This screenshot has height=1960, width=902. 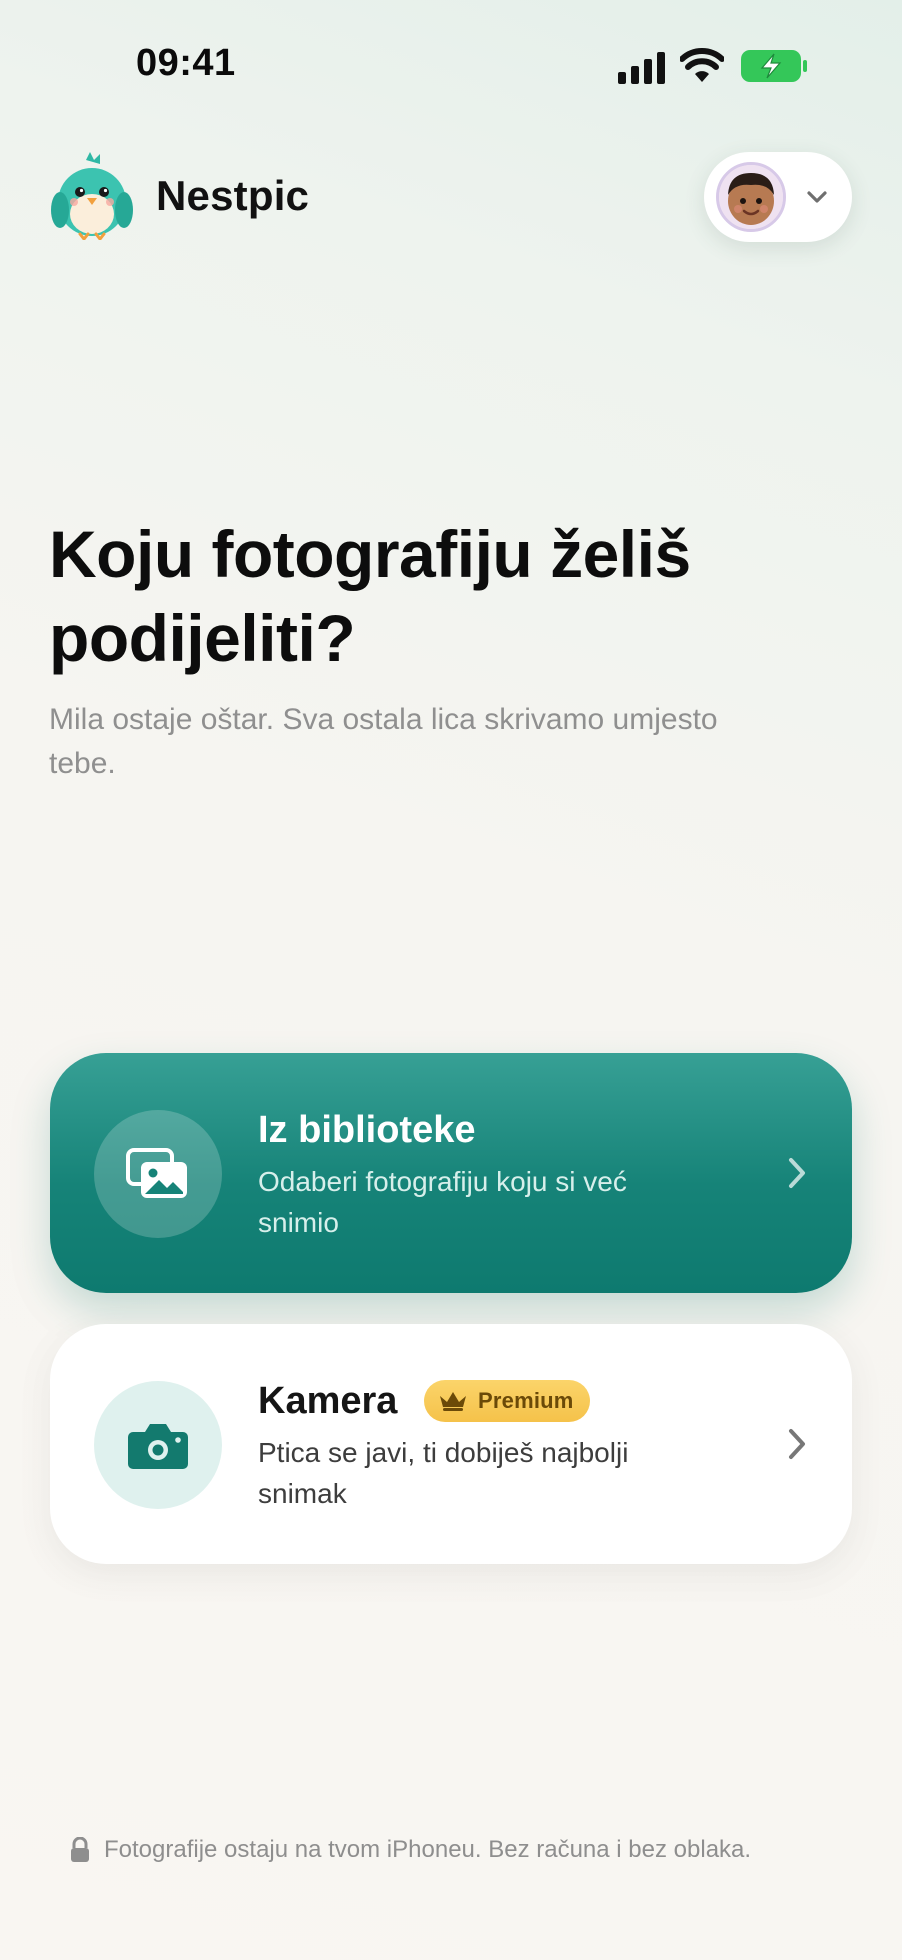 I want to click on library-icon-container, so click(x=158, y=1174).